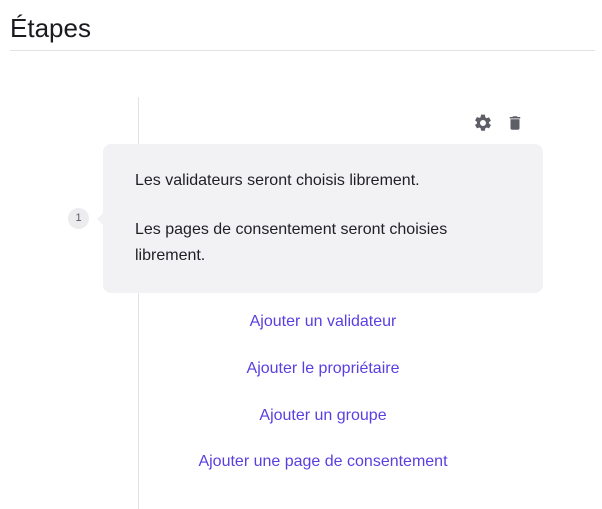 This screenshot has width=602, height=509. Describe the element at coordinates (515, 123) in the screenshot. I see `trash-icon` at that location.